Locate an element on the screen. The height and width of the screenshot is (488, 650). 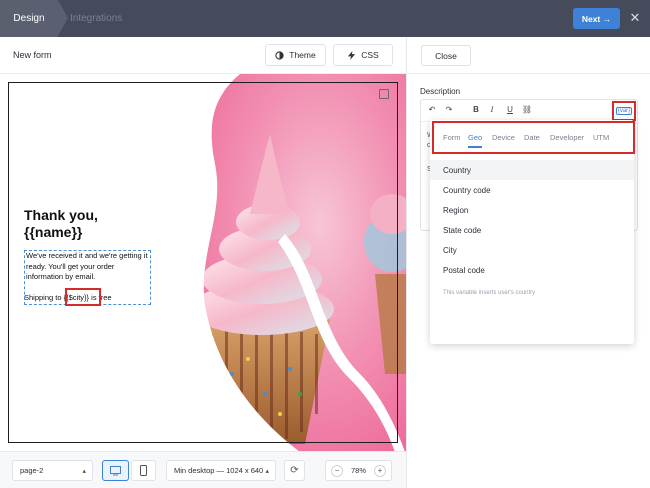
lightning-icon is located at coordinates (352, 55).